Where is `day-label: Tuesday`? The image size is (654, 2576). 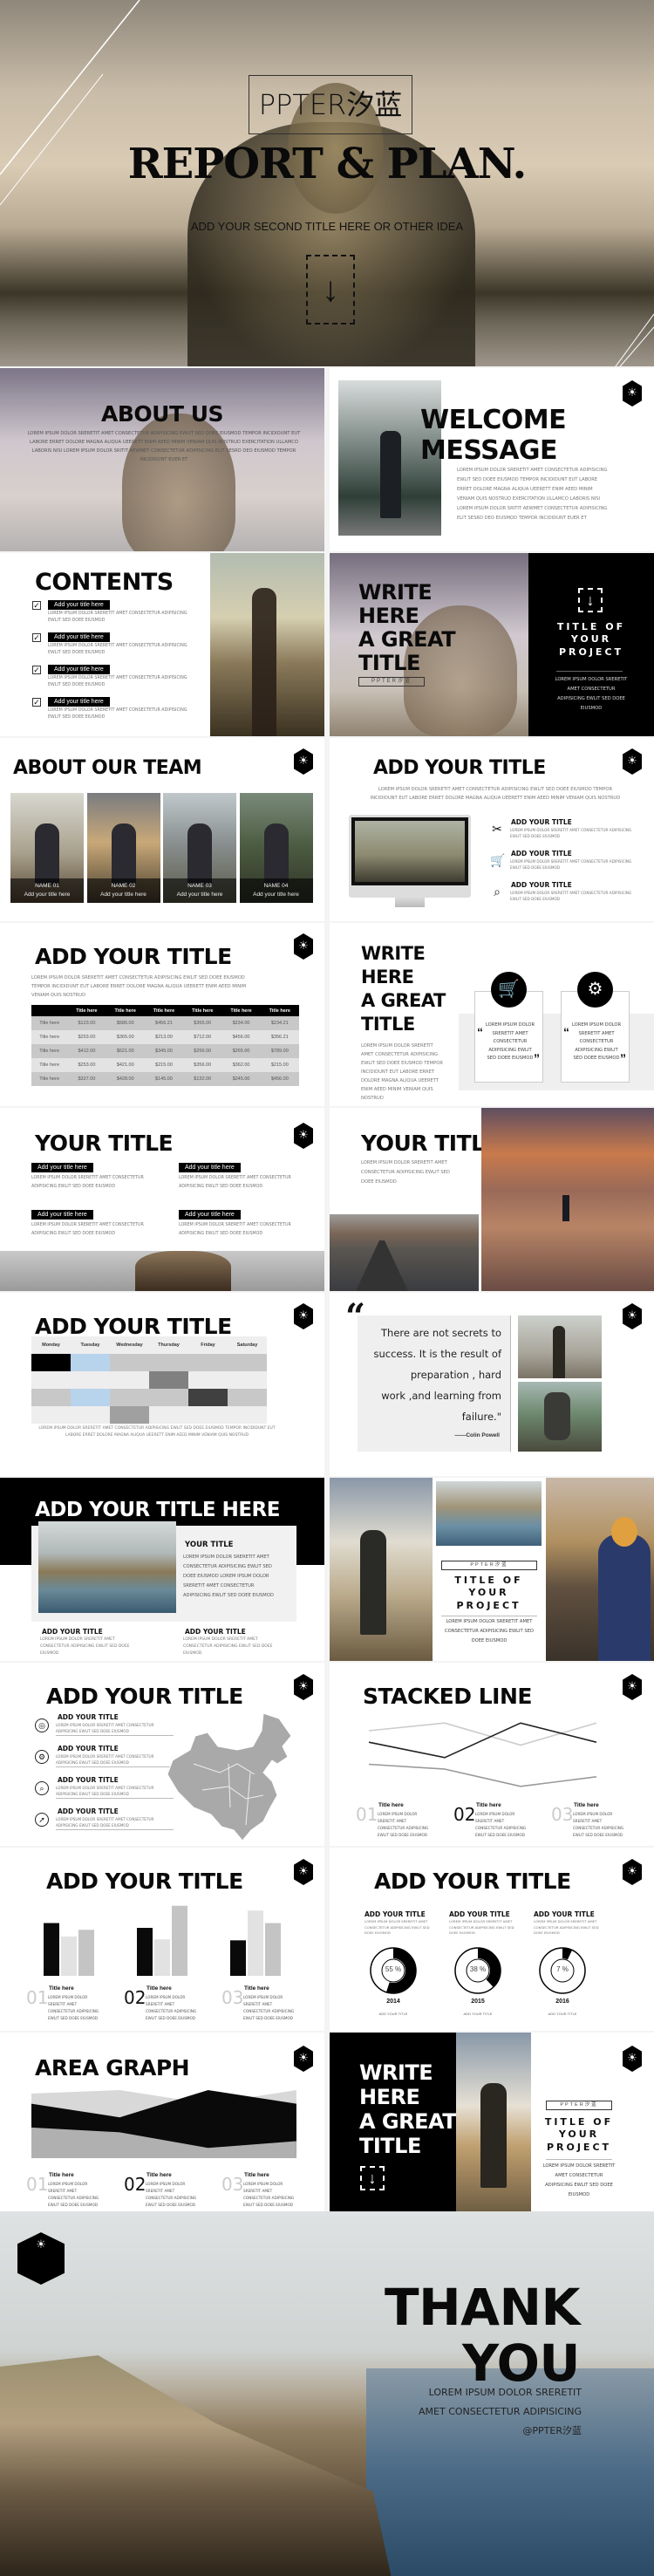 day-label: Tuesday is located at coordinates (90, 1345).